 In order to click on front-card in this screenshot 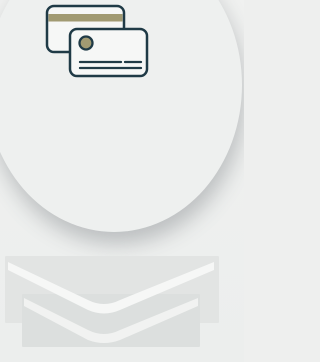, I will do `click(108, 52)`.